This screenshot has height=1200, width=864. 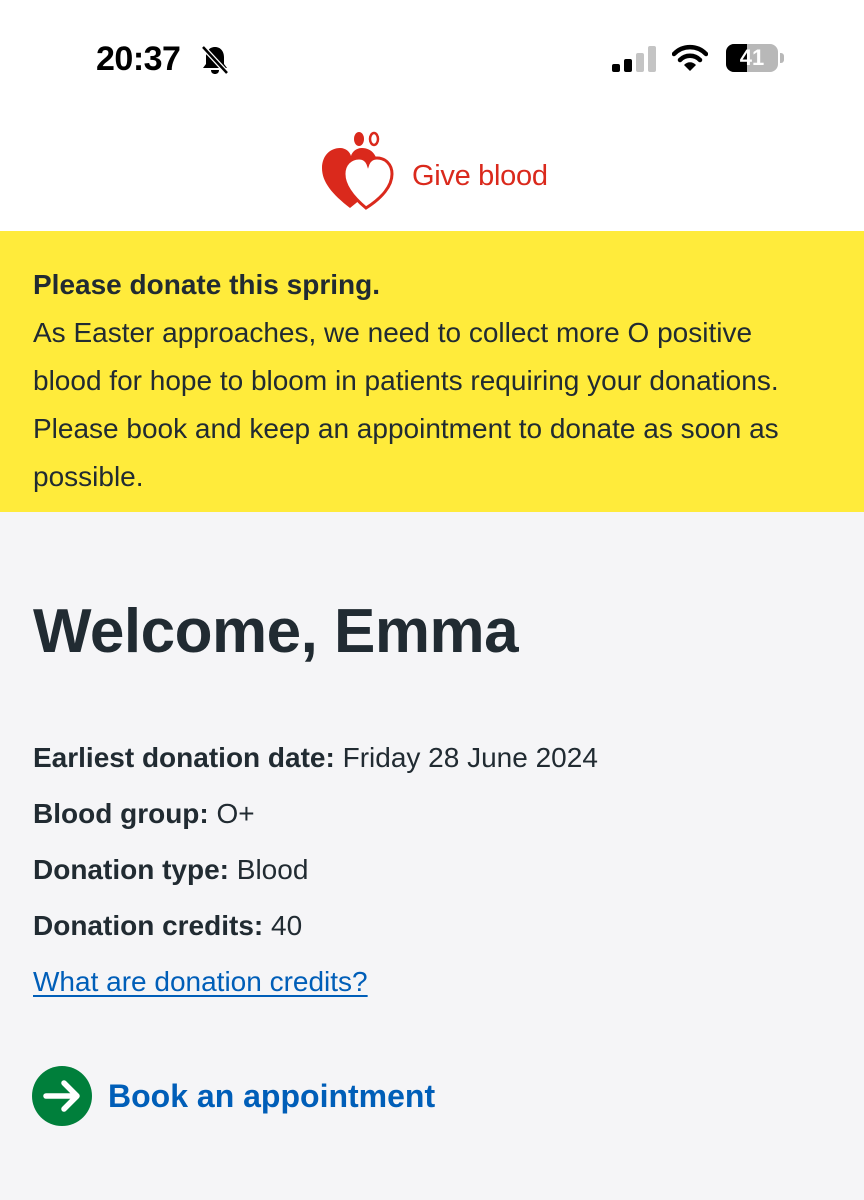 What do you see at coordinates (358, 170) in the screenshot?
I see `hearts-logo-icon` at bounding box center [358, 170].